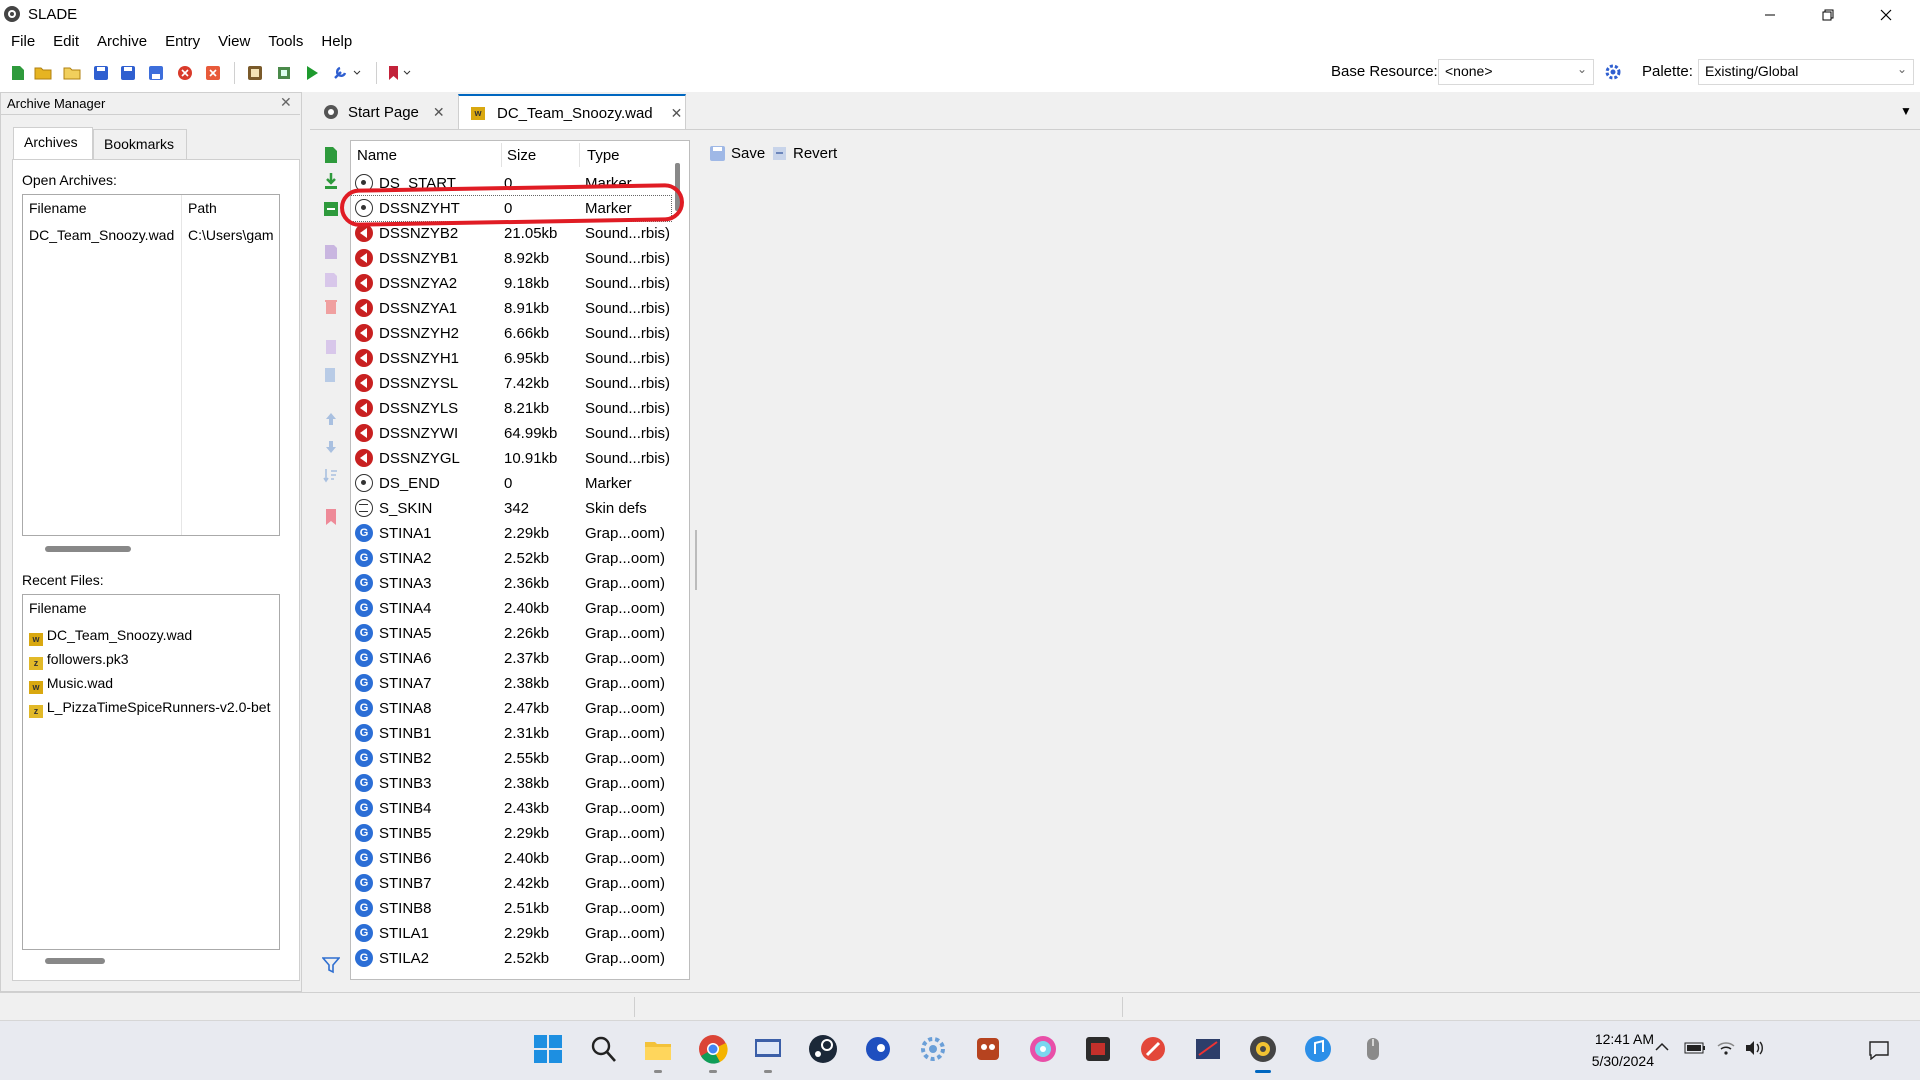 The height and width of the screenshot is (1080, 1920). What do you see at coordinates (511, 583) in the screenshot?
I see `entry-row: G STINA3 2.36kb Grap...oom)` at bounding box center [511, 583].